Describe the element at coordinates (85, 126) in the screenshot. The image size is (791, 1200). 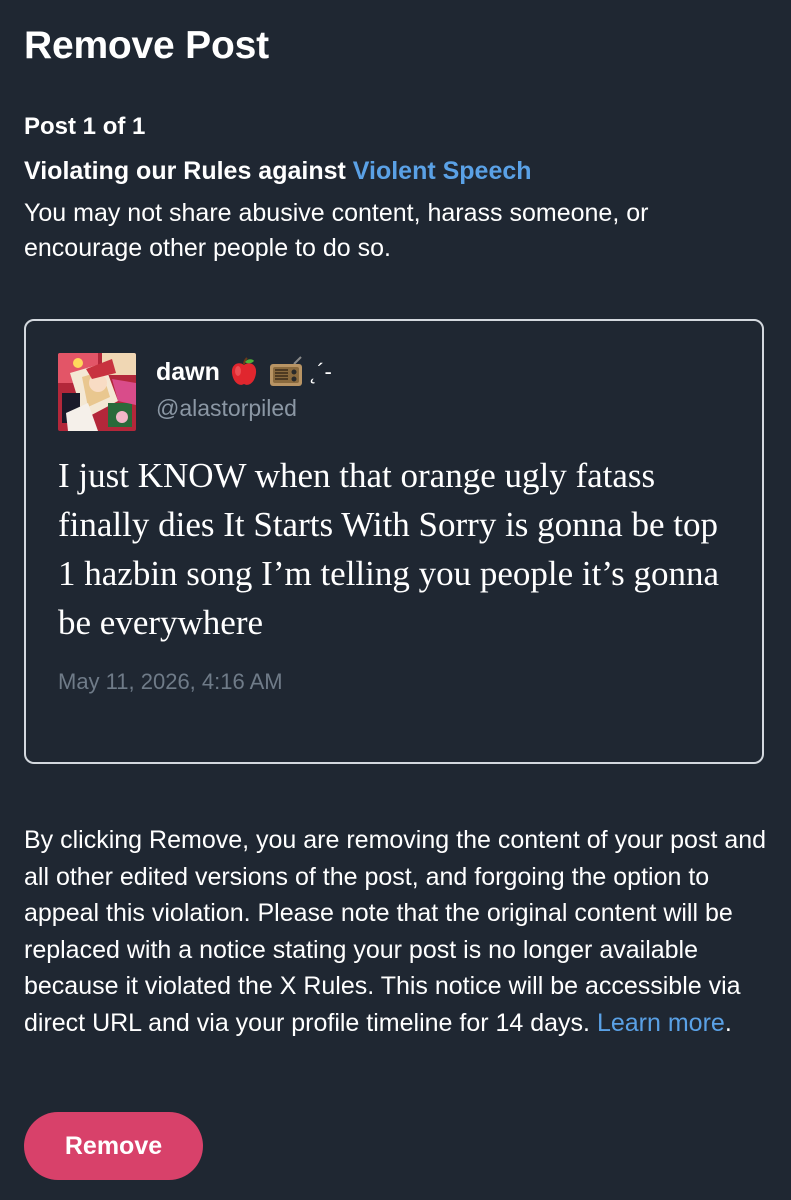
I see `post-counter: Post 1 of 1` at that location.